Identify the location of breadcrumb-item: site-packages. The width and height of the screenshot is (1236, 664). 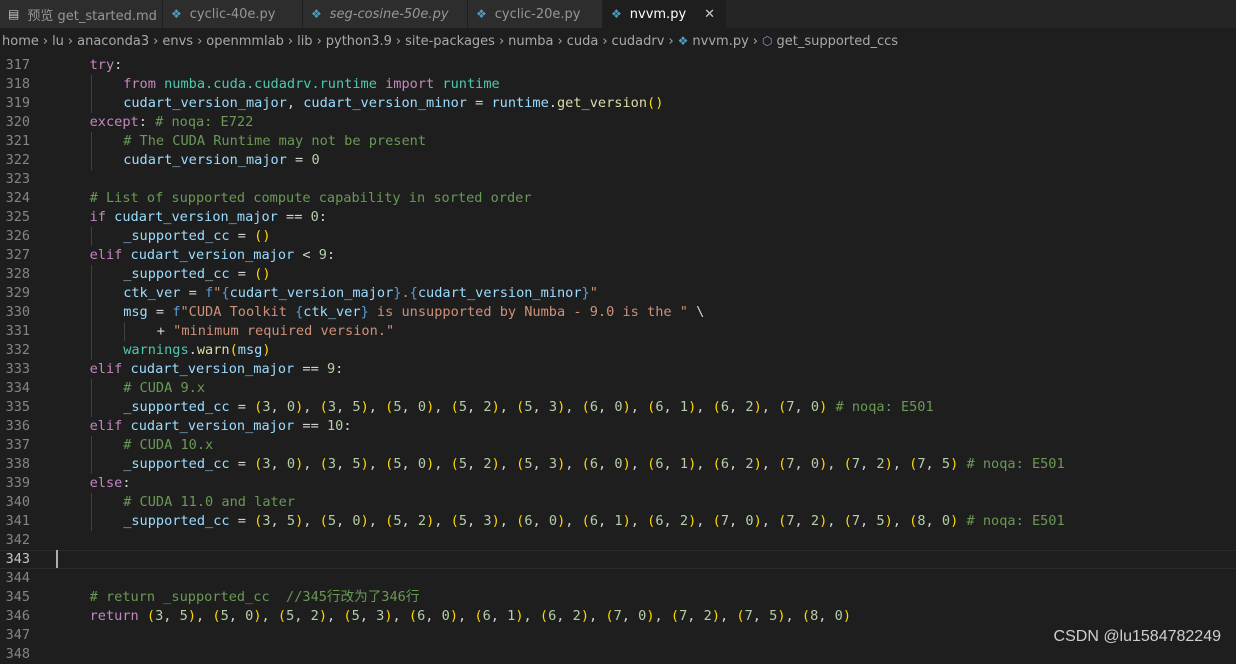
(450, 41).